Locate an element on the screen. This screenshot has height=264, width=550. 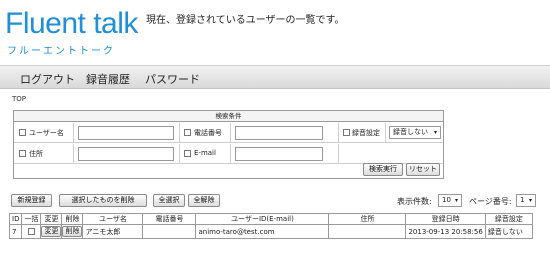
recording-checkbox is located at coordinates (346, 132).